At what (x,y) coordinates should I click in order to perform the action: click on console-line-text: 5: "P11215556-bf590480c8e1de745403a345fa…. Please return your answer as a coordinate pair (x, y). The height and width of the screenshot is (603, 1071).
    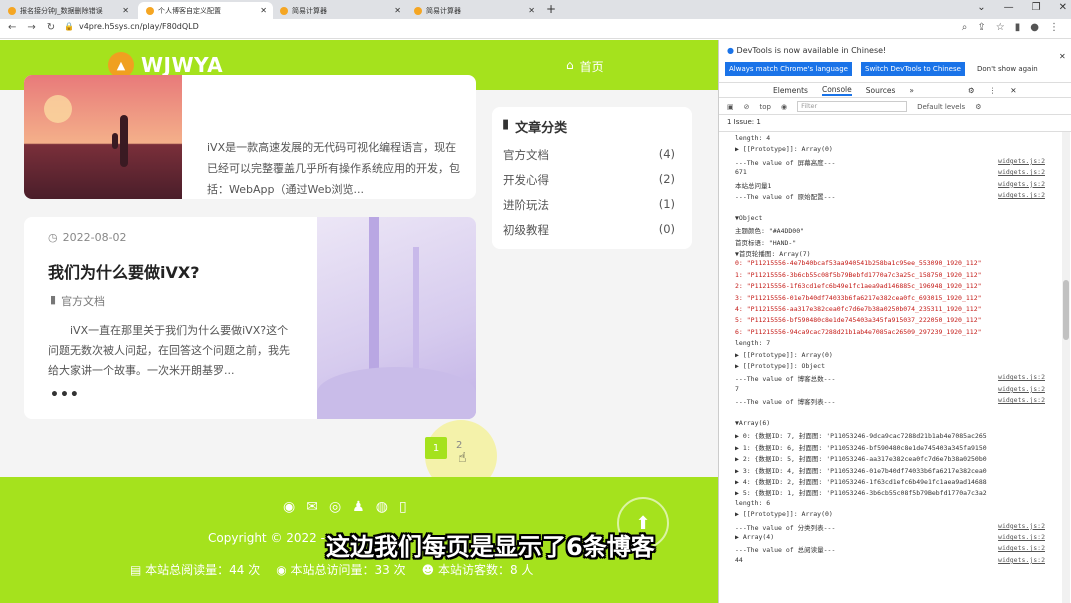
    Looking at the image, I should click on (858, 320).